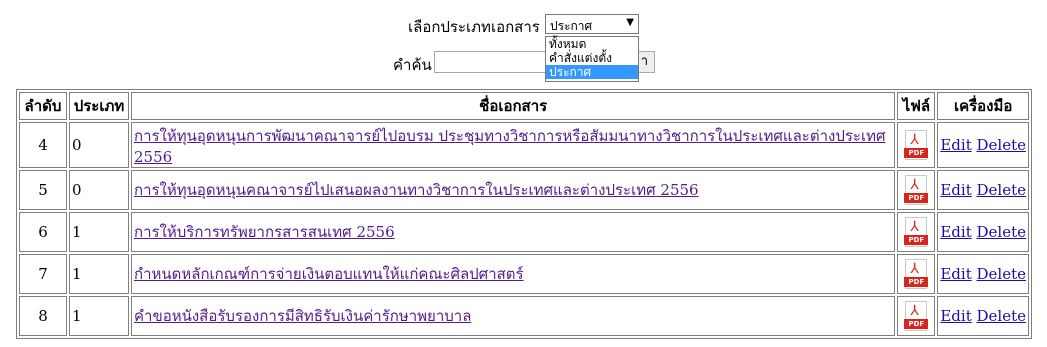  What do you see at coordinates (43, 145) in the screenshot?
I see `row-number: 4` at bounding box center [43, 145].